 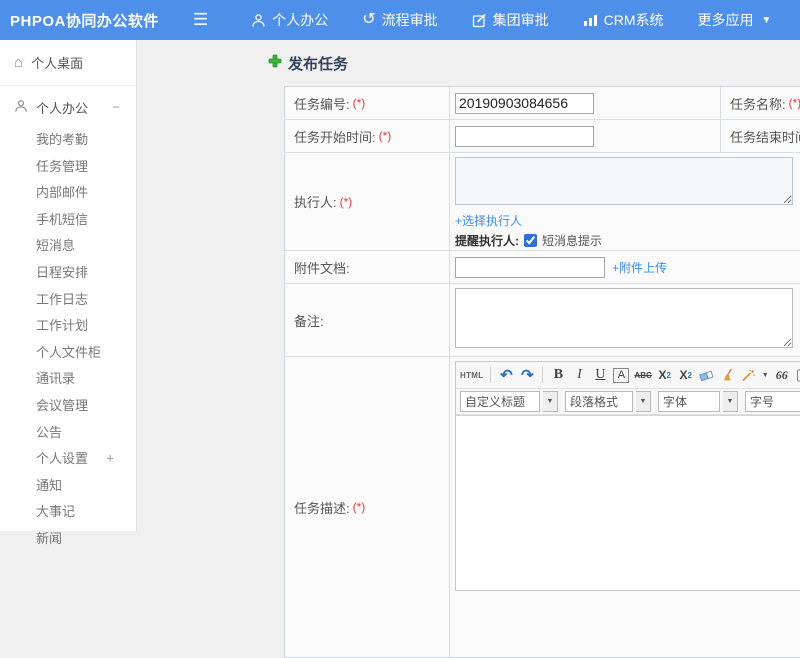 I want to click on sidebar-group-personal-office: 个人办公 −, so click(x=68, y=106).